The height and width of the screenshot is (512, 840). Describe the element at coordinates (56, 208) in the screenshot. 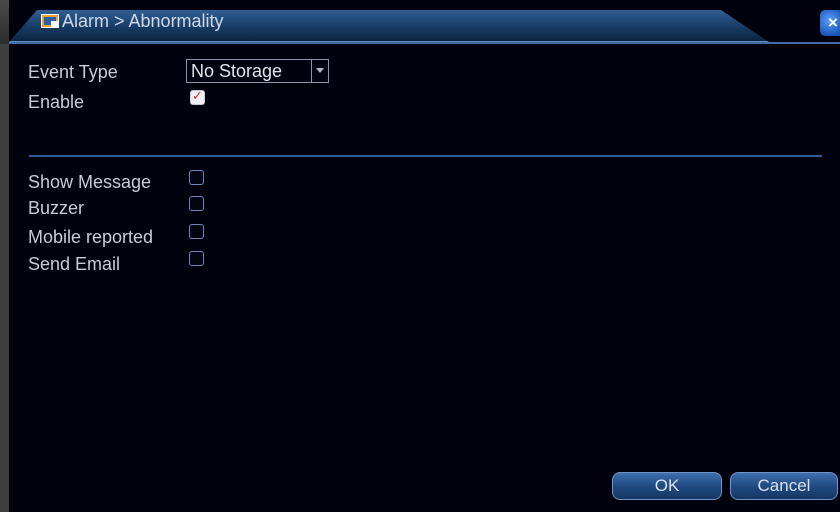

I see `buzzer-label: Buzzer` at that location.